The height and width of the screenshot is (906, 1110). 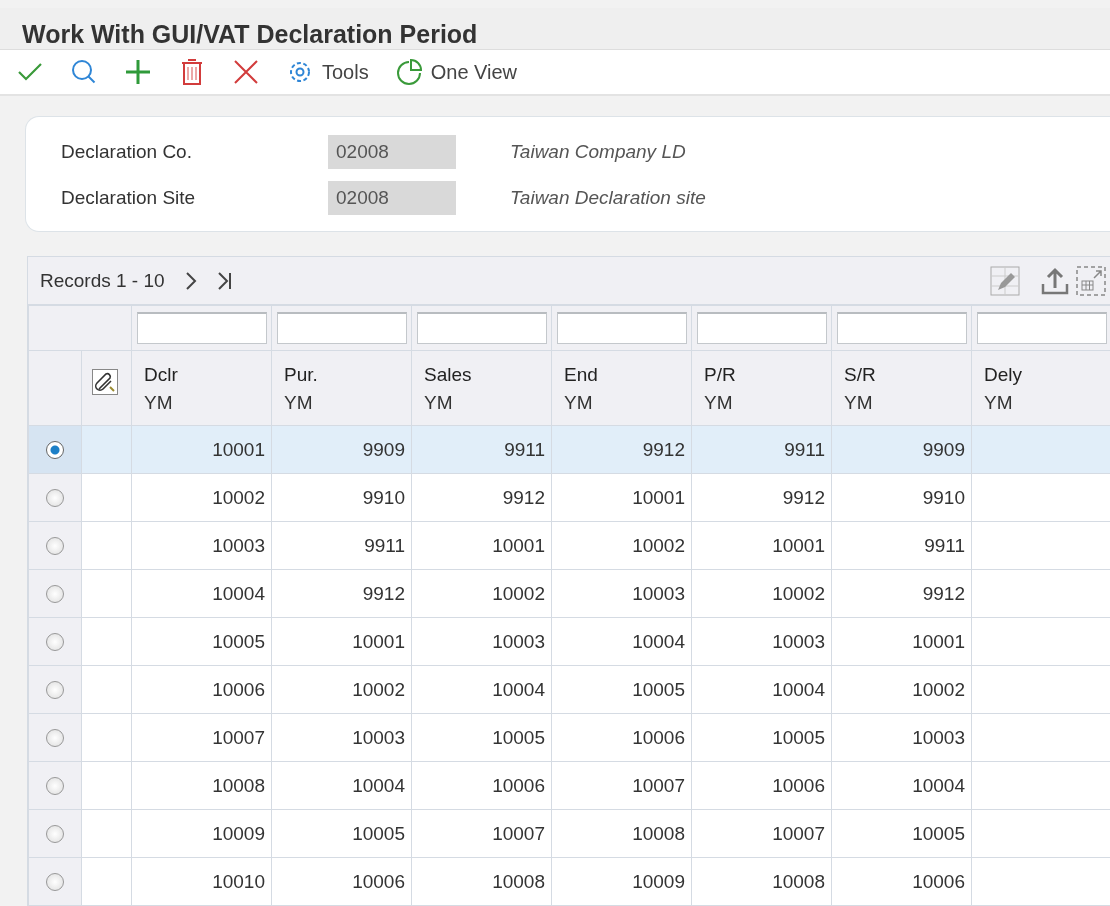 I want to click on last-page-icon, so click(x=224, y=280).